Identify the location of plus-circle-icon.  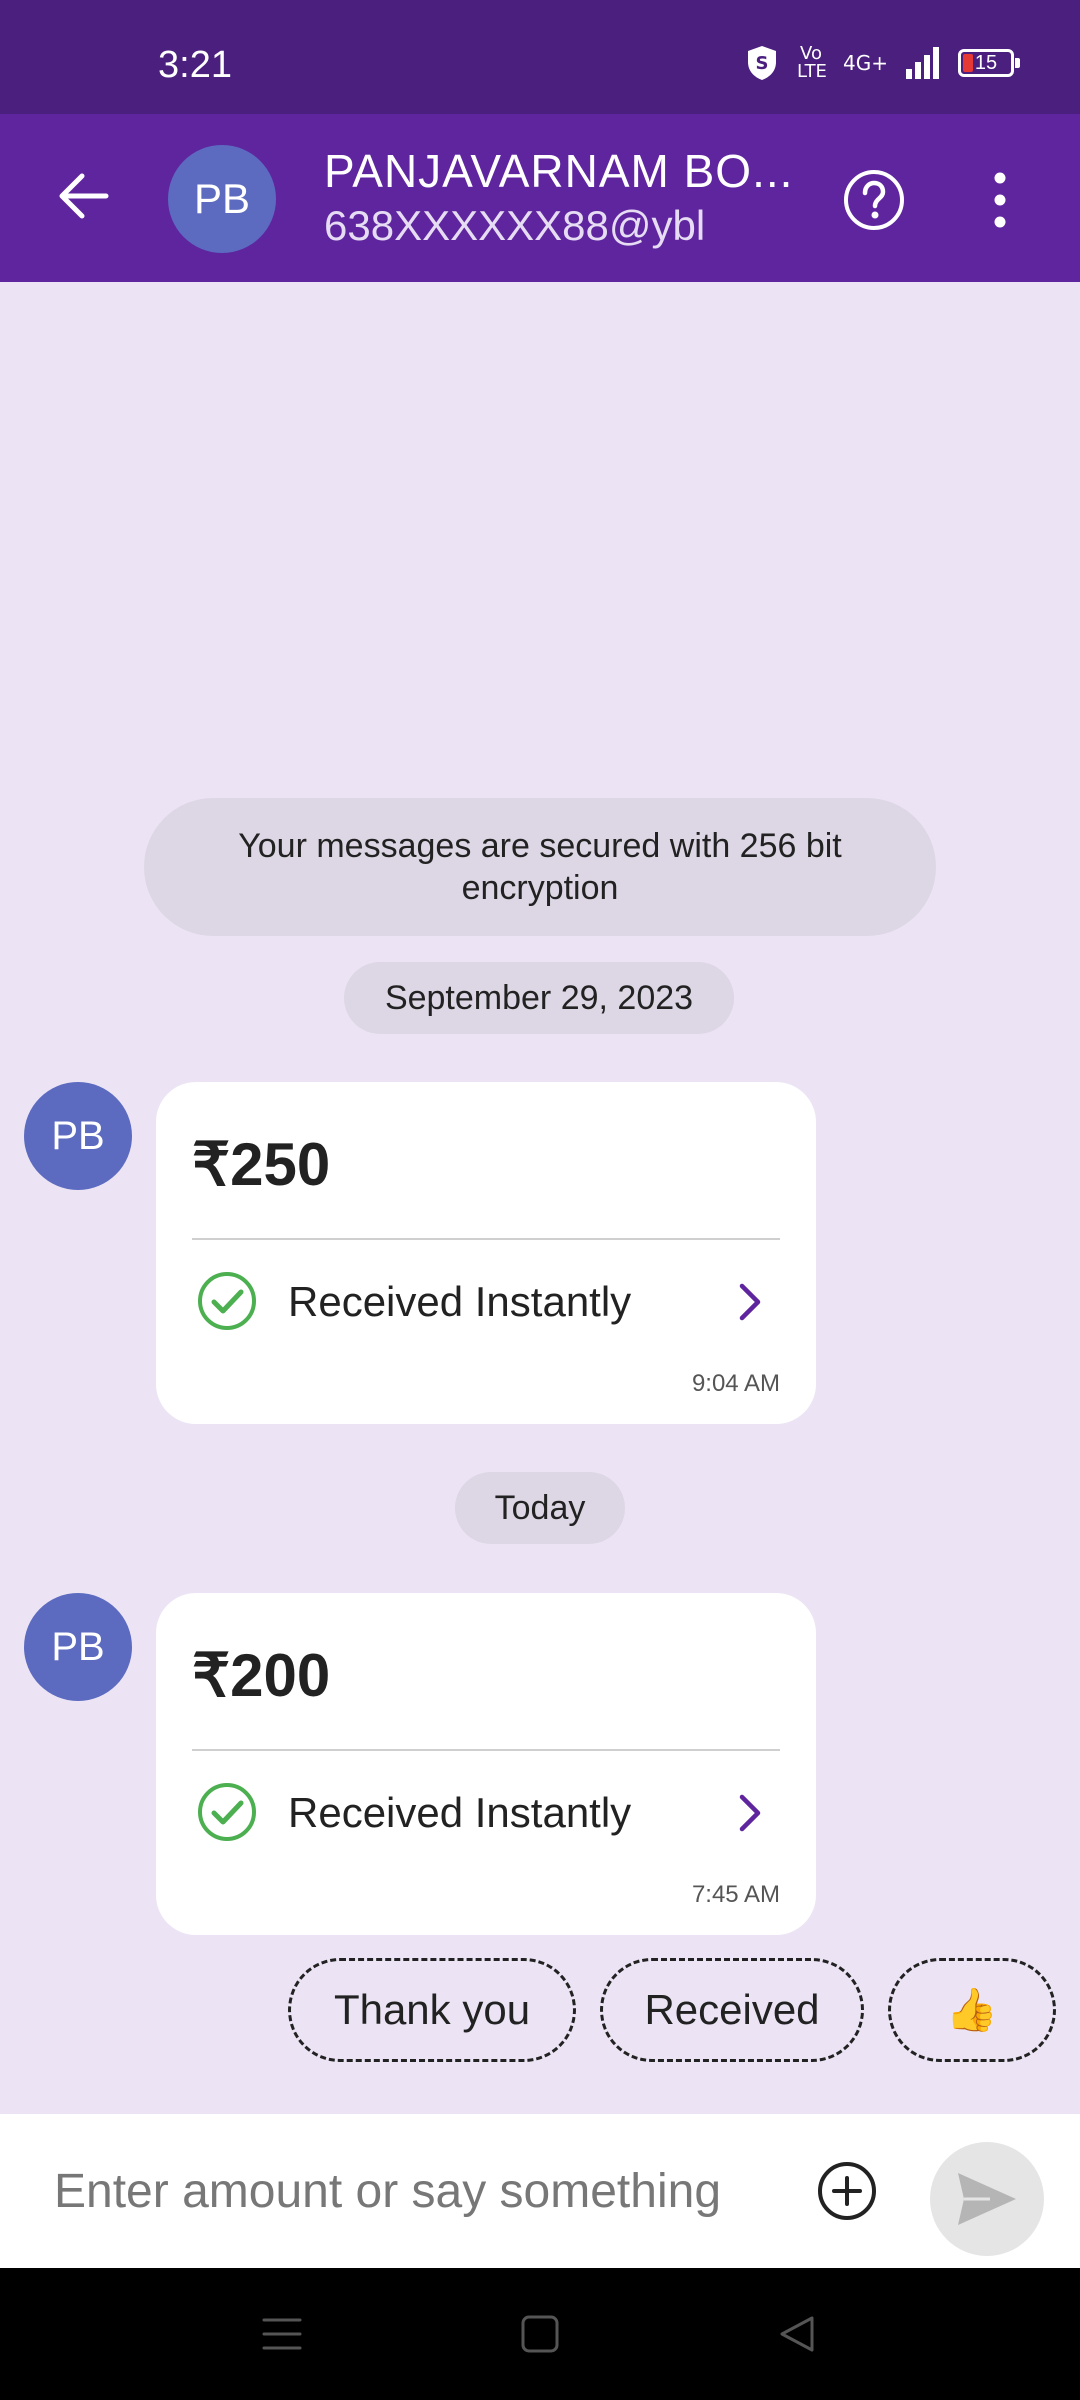
(847, 2191).